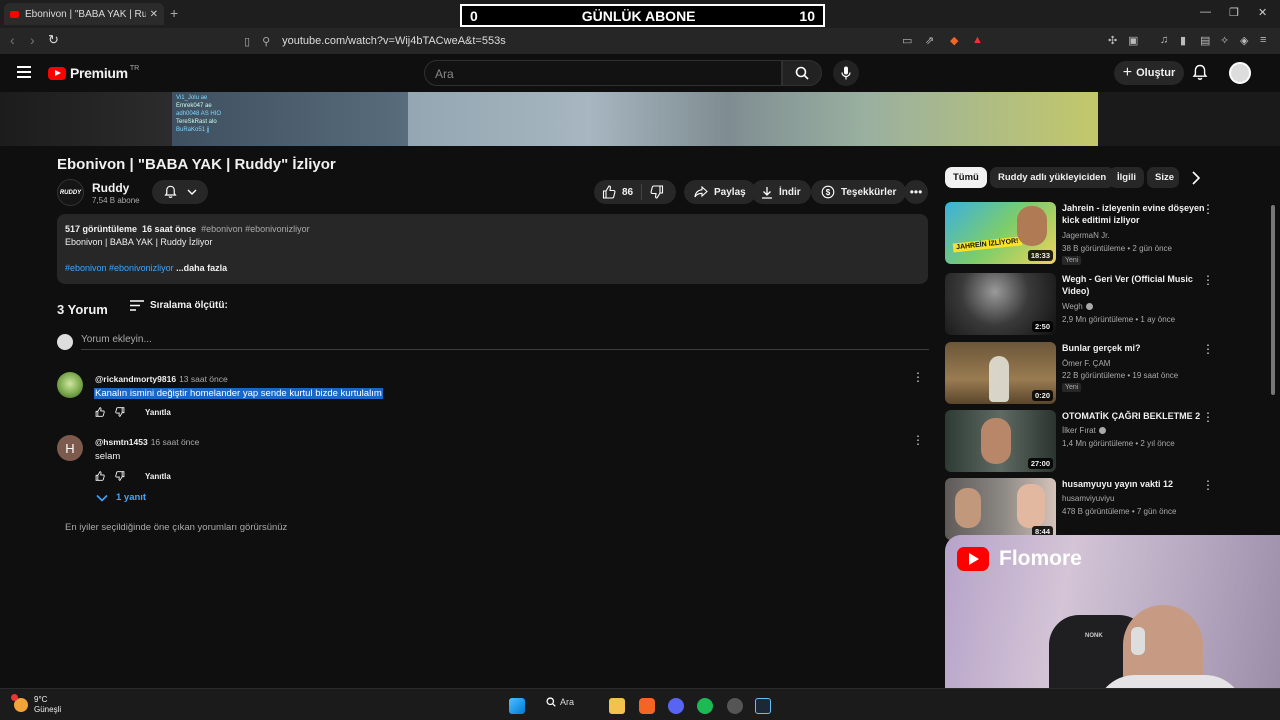  Describe the element at coordinates (1088, 498) in the screenshot. I see `channel-name: husamviyuviyu` at that location.